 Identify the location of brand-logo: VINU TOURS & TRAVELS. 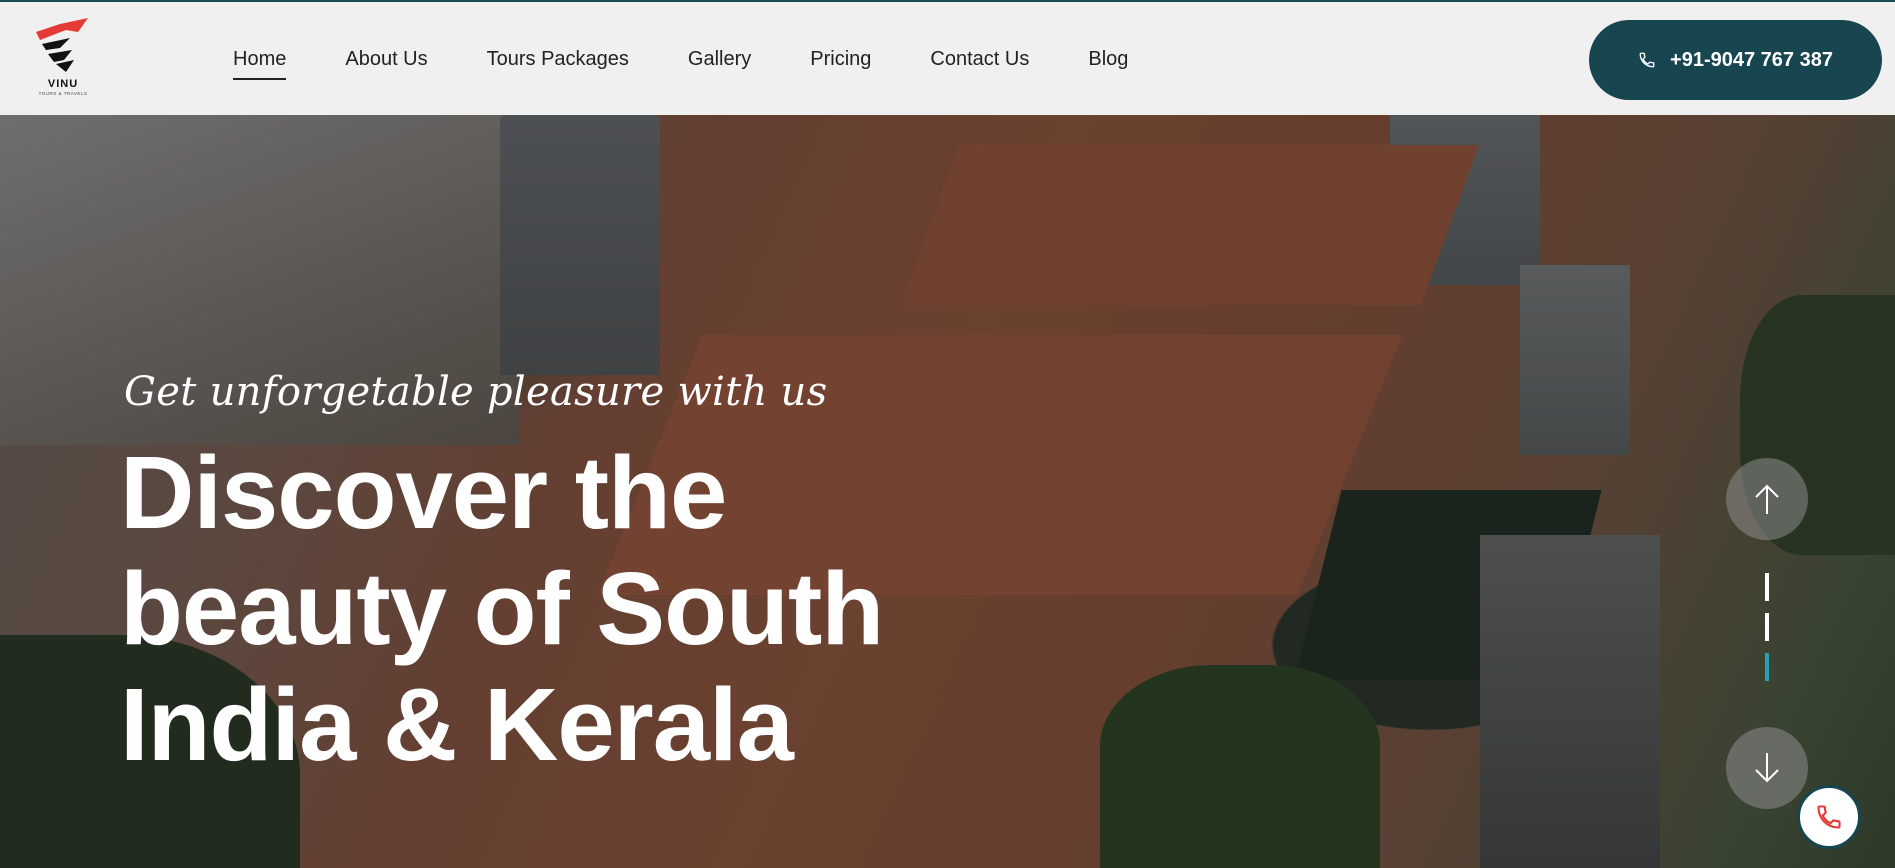
(63, 59).